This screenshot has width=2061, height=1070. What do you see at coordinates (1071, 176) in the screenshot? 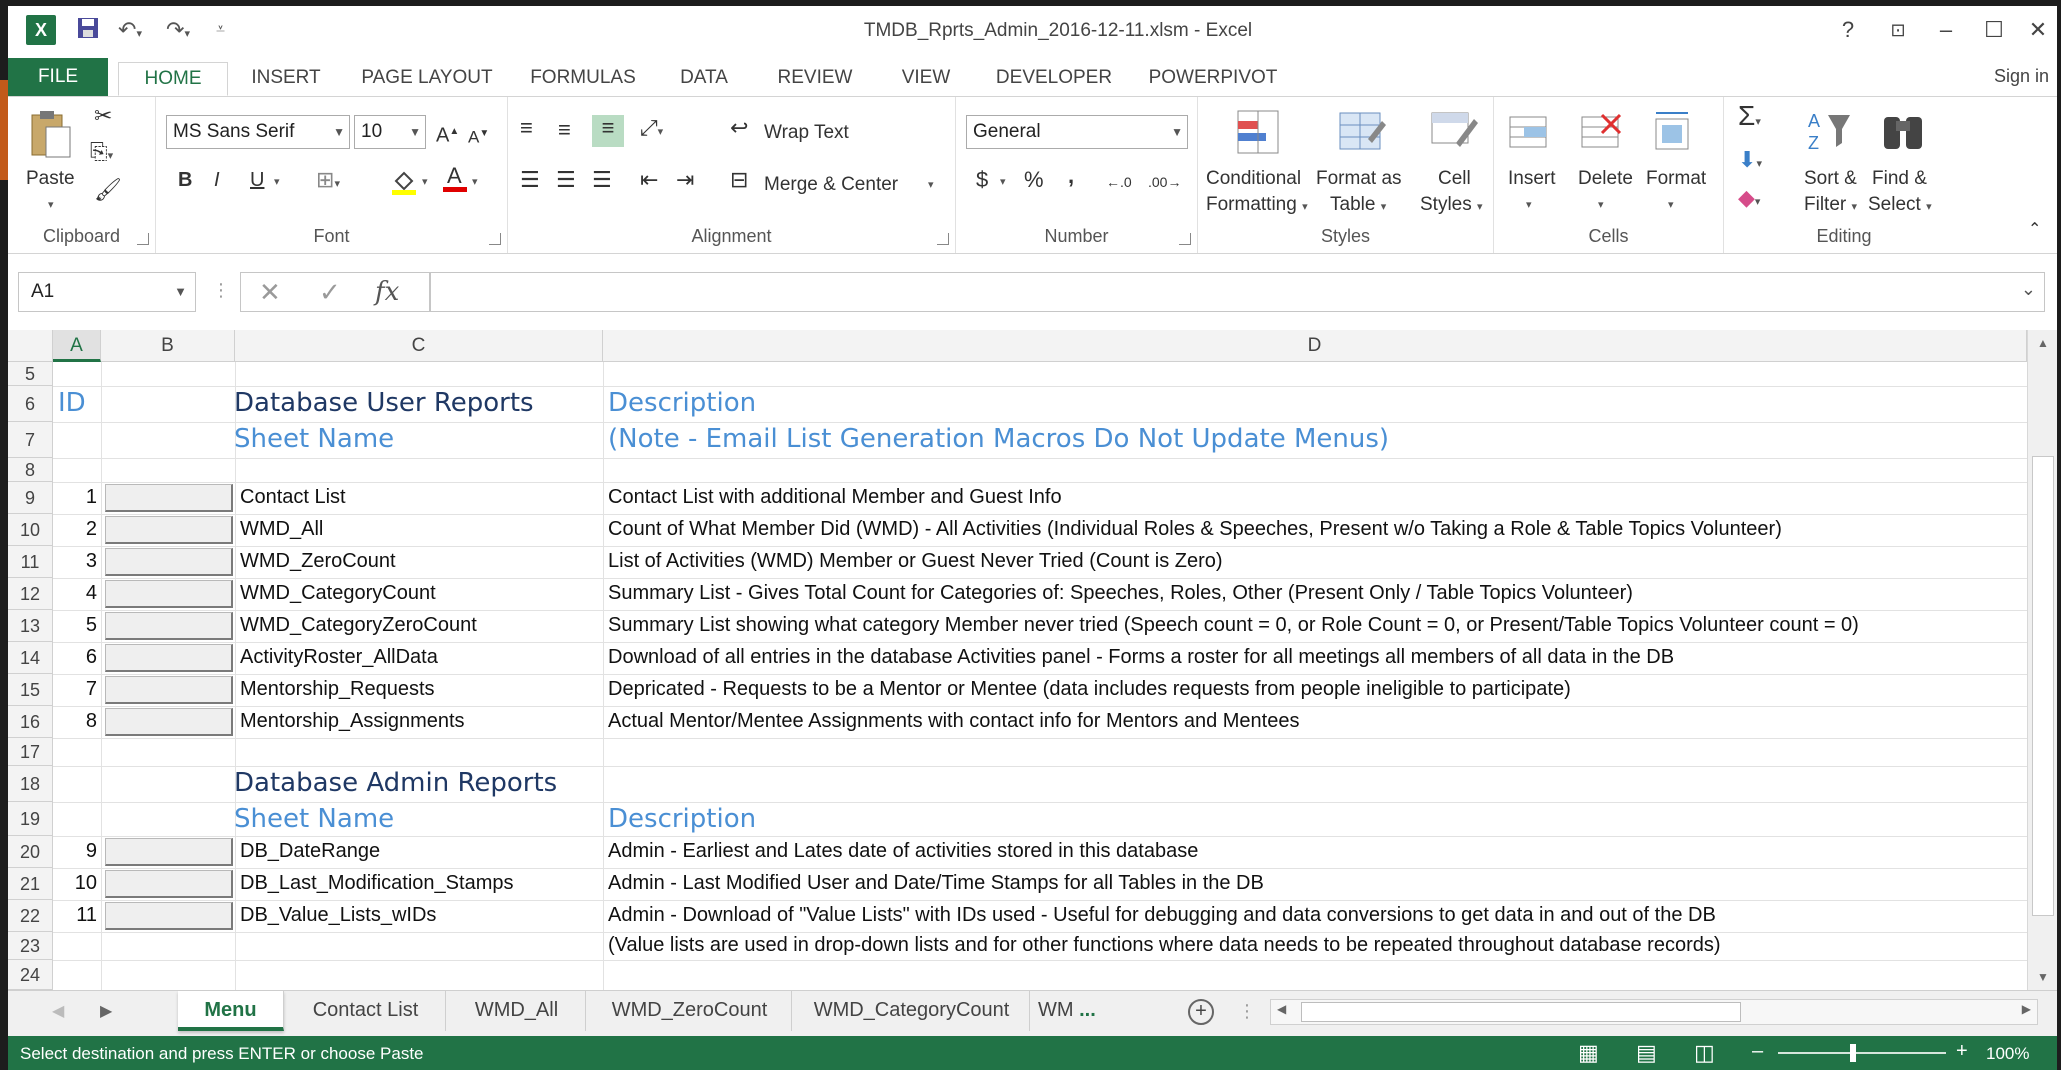
I see `comma-button: ,` at bounding box center [1071, 176].